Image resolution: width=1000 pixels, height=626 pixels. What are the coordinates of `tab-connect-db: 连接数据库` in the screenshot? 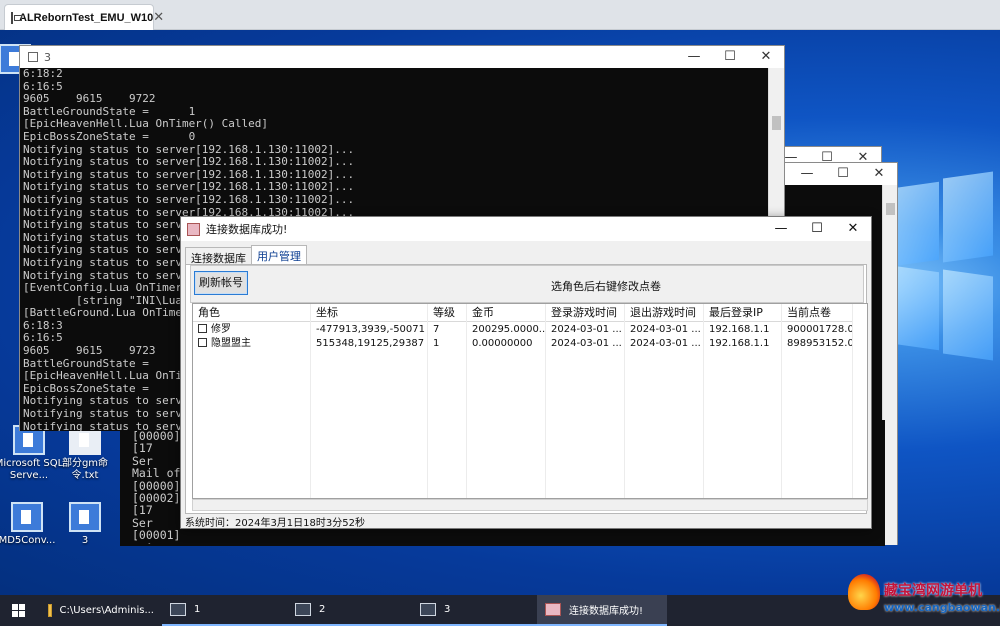 It's located at (218, 256).